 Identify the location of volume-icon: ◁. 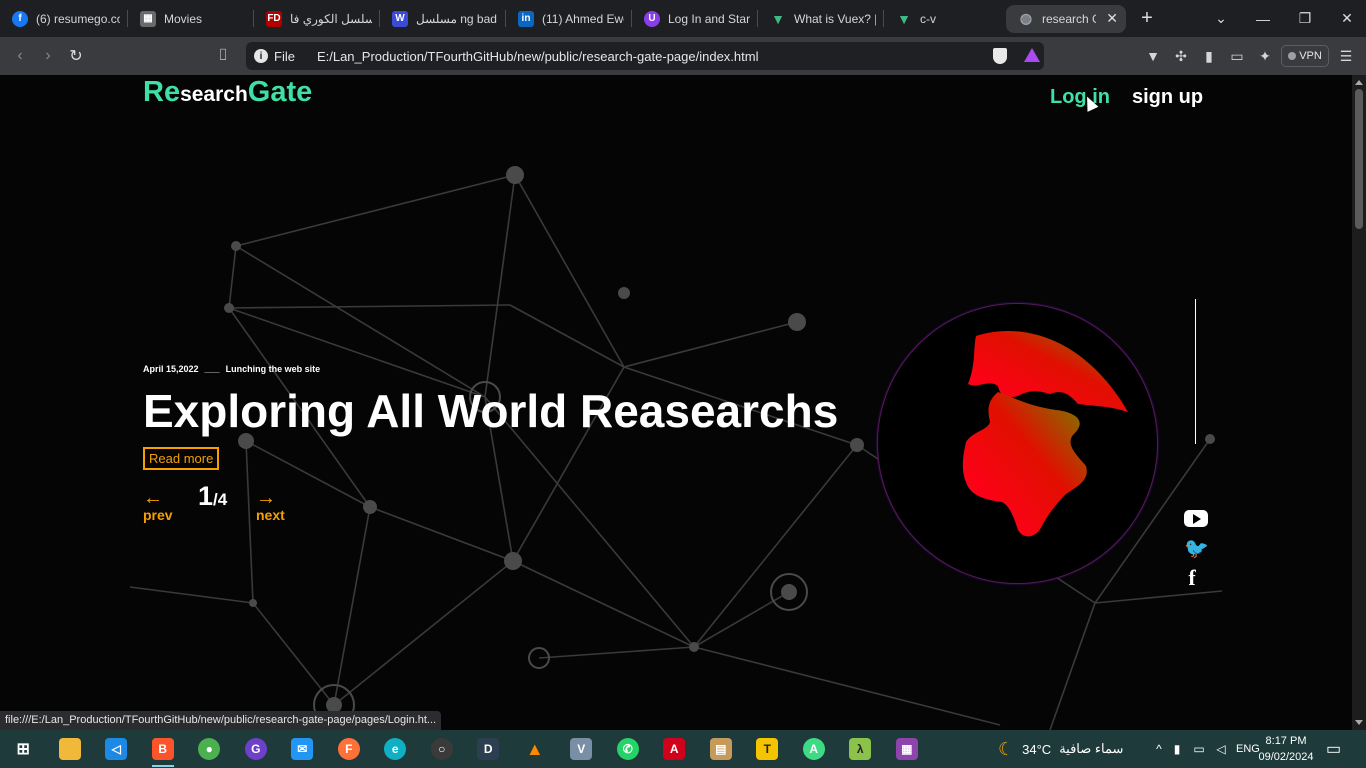
(1221, 749).